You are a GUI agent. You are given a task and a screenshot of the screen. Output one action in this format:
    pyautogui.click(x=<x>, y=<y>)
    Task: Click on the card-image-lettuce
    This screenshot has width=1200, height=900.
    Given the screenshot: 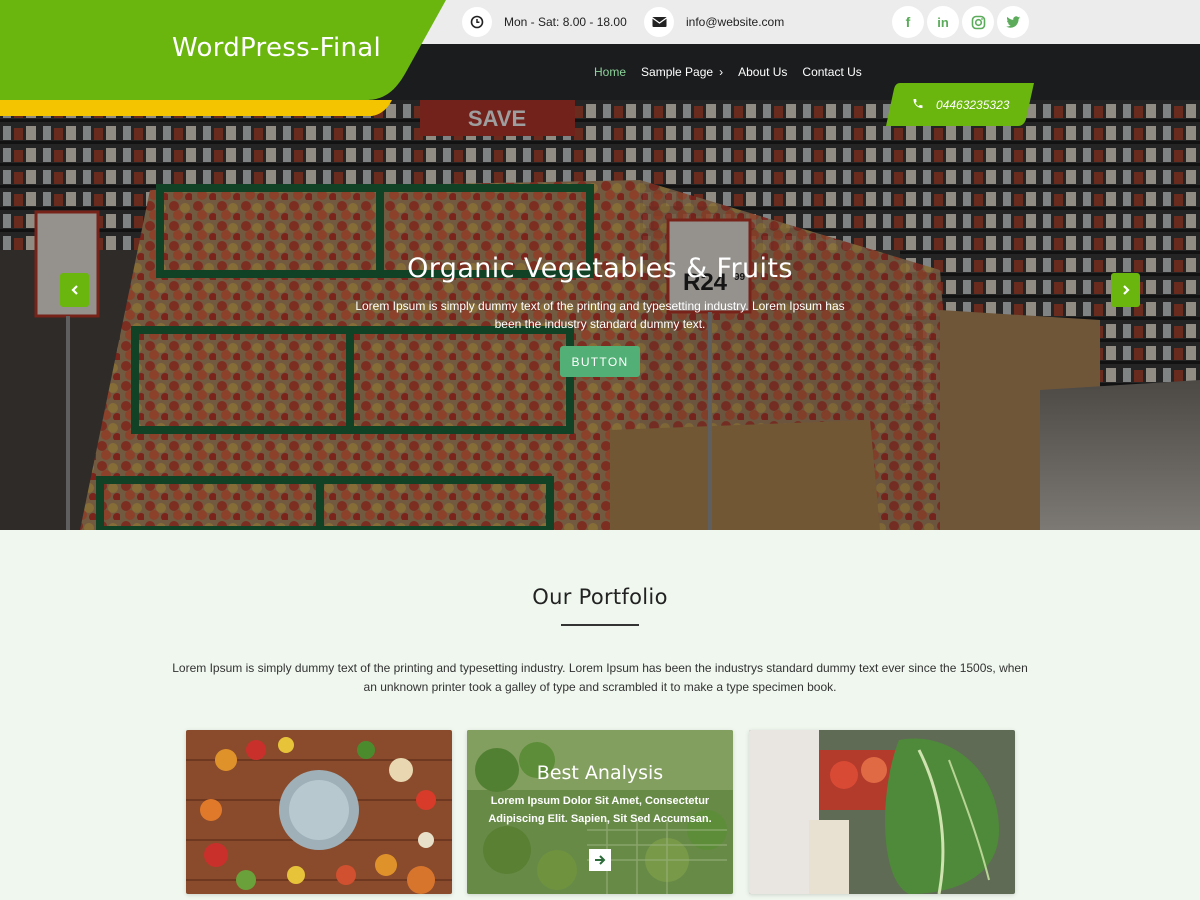 What is the action you would take?
    pyautogui.click(x=882, y=812)
    